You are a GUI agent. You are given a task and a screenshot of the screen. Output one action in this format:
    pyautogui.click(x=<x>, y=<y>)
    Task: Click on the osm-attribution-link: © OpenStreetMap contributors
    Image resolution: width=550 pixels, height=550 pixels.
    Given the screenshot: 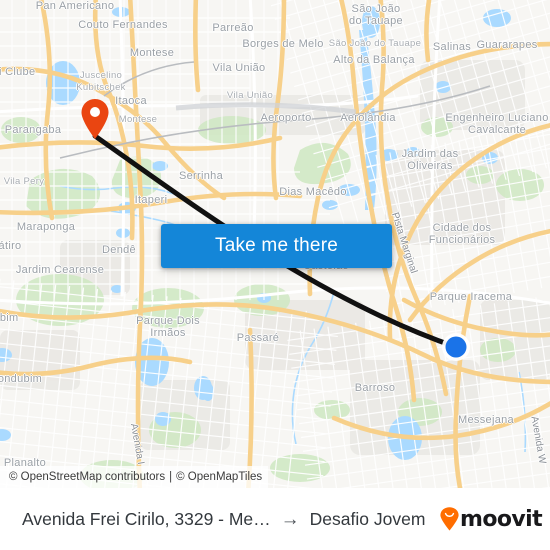 What is the action you would take?
    pyautogui.click(x=87, y=477)
    